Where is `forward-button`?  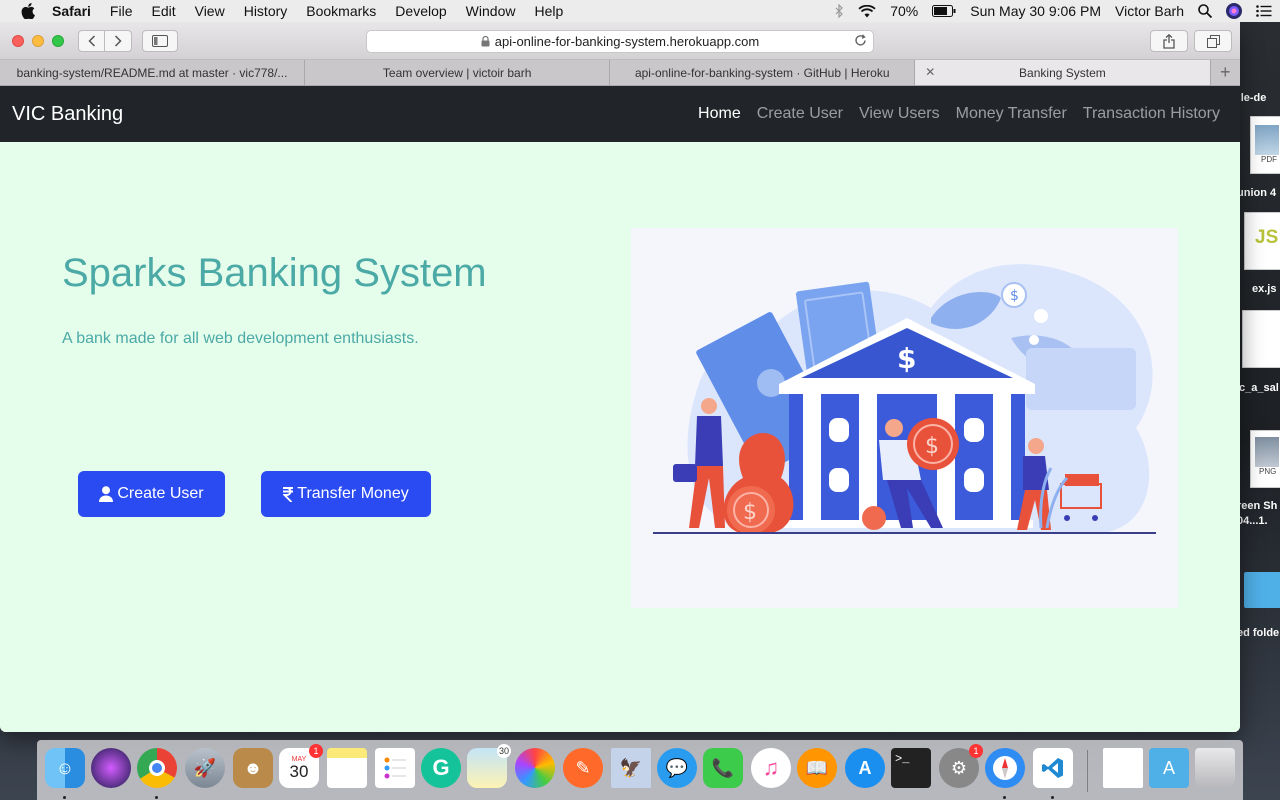 forward-button is located at coordinates (118, 40).